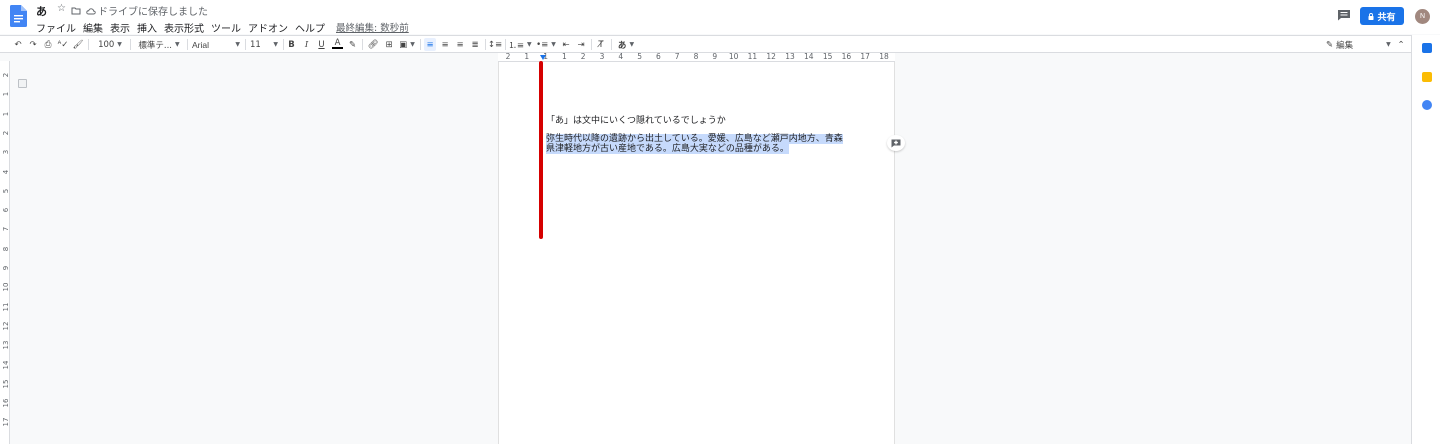 The width and height of the screenshot is (1440, 444). I want to click on spellcheck-icon: ᴬ✓, so click(63, 44).